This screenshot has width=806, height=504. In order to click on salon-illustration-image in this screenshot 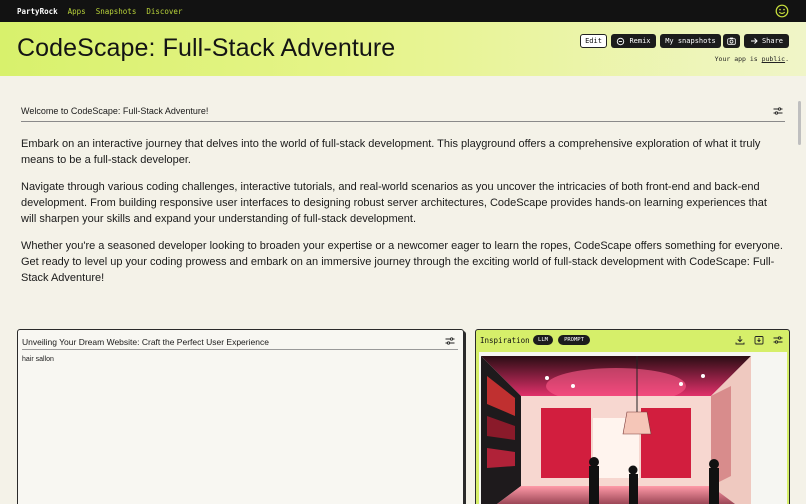, I will do `click(616, 430)`.